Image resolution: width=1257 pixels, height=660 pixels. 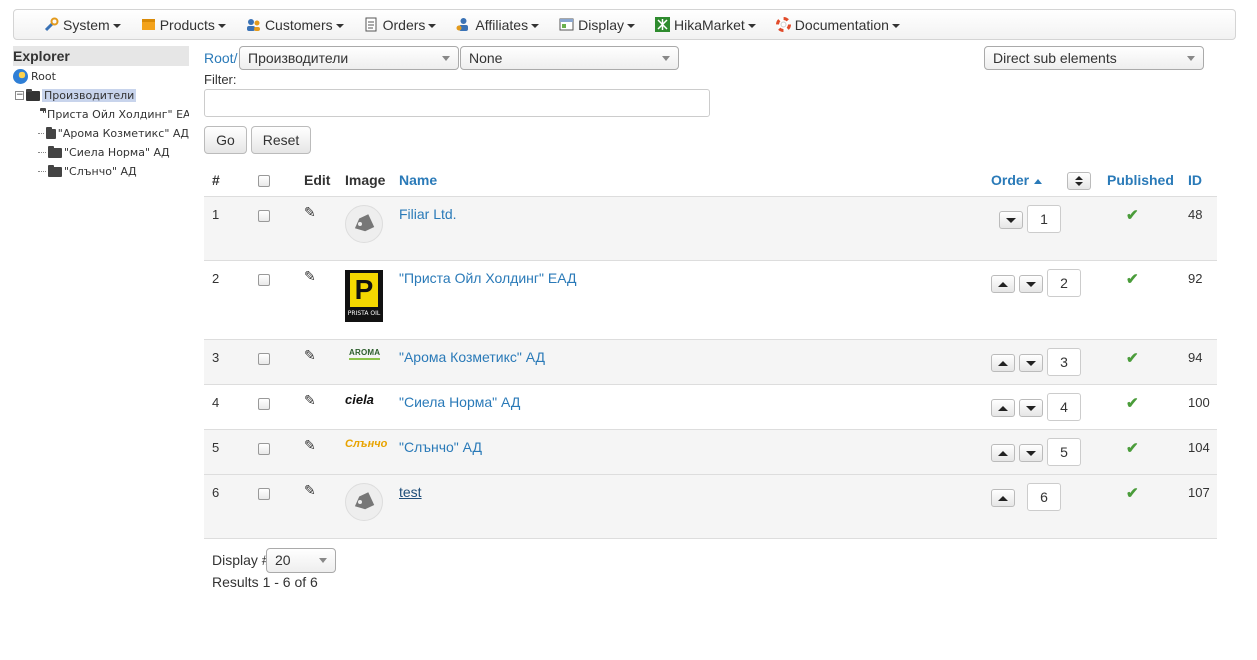 I want to click on tree-child: "Слънчо" АД, so click(x=101, y=171).